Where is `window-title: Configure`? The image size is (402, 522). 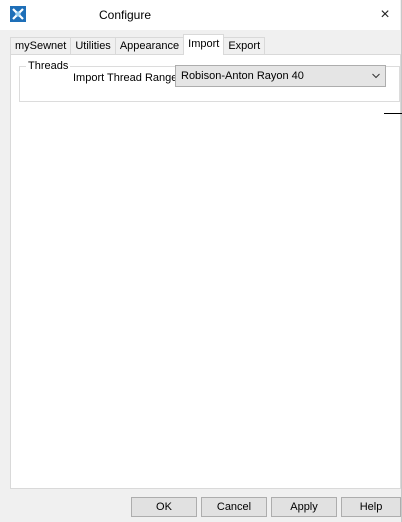 window-title: Configure is located at coordinates (125, 15).